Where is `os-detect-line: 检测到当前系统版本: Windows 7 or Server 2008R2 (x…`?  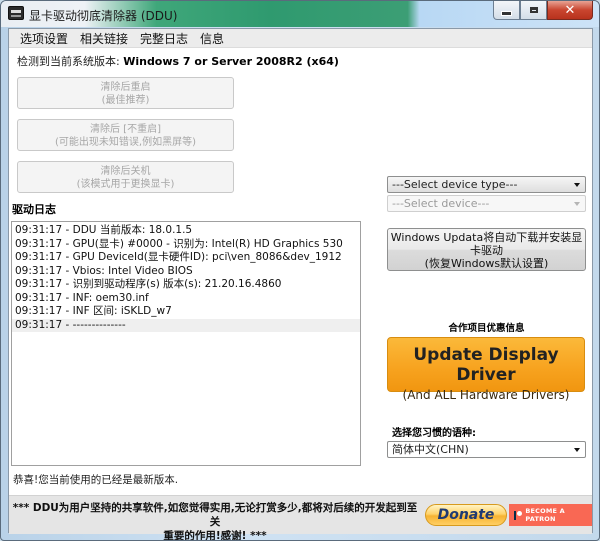
os-detect-line: 检测到当前系统版本: Windows 7 or Server 2008R2 (x… is located at coordinates (178, 61).